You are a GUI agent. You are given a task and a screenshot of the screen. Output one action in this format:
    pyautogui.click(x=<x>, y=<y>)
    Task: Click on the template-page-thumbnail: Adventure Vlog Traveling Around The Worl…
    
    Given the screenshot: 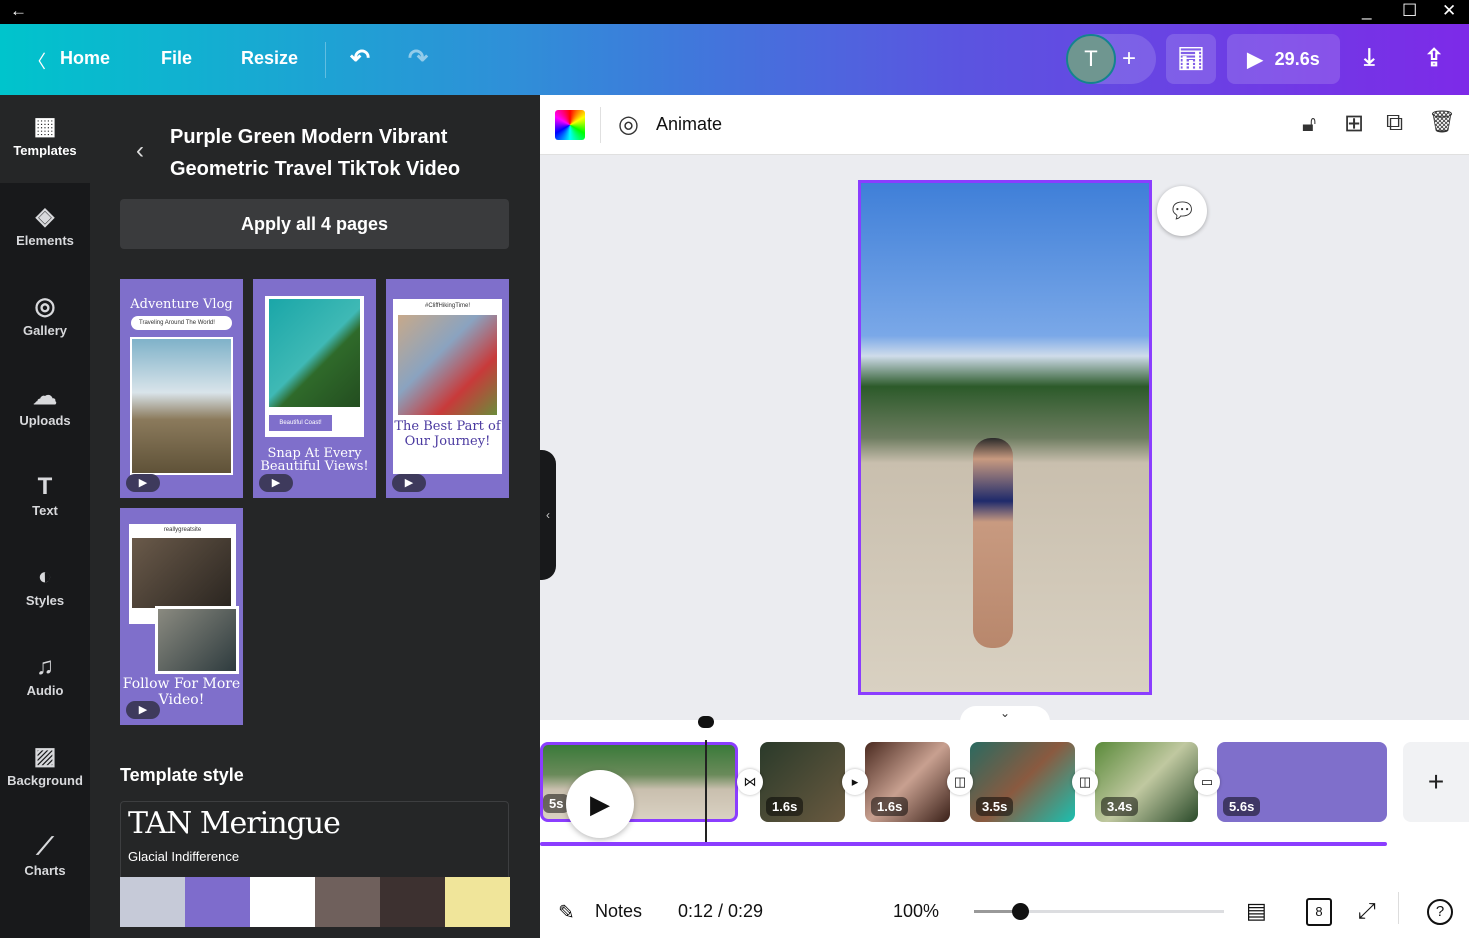 What is the action you would take?
    pyautogui.click(x=181, y=388)
    